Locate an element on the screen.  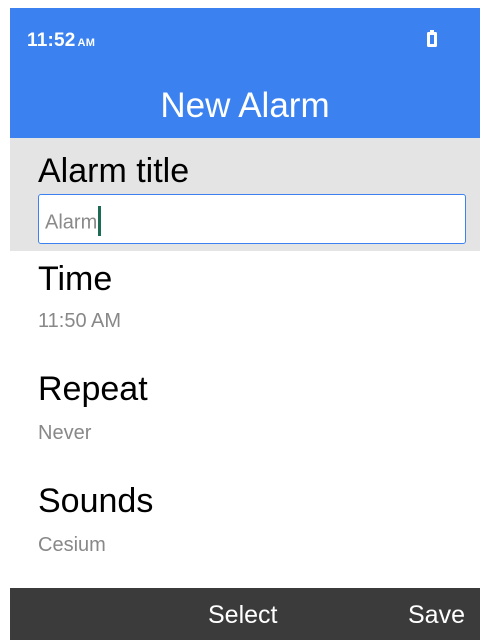
sounds-value: Cesium is located at coordinates (72, 545).